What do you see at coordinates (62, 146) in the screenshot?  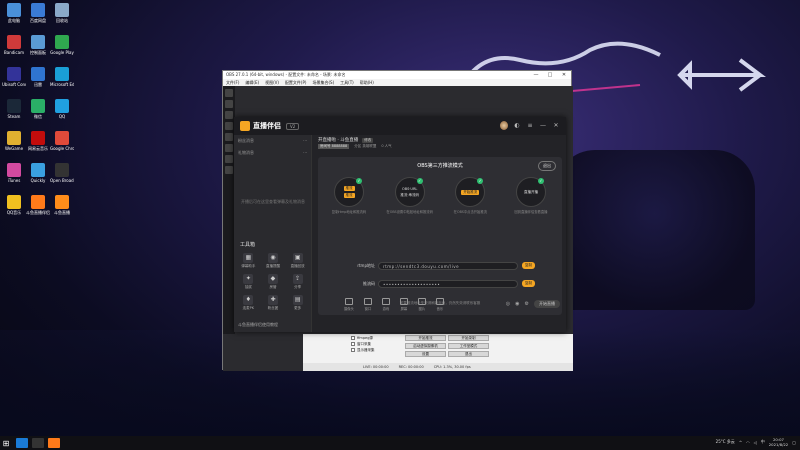 I see `desktop-icon: Google Chrome` at bounding box center [62, 146].